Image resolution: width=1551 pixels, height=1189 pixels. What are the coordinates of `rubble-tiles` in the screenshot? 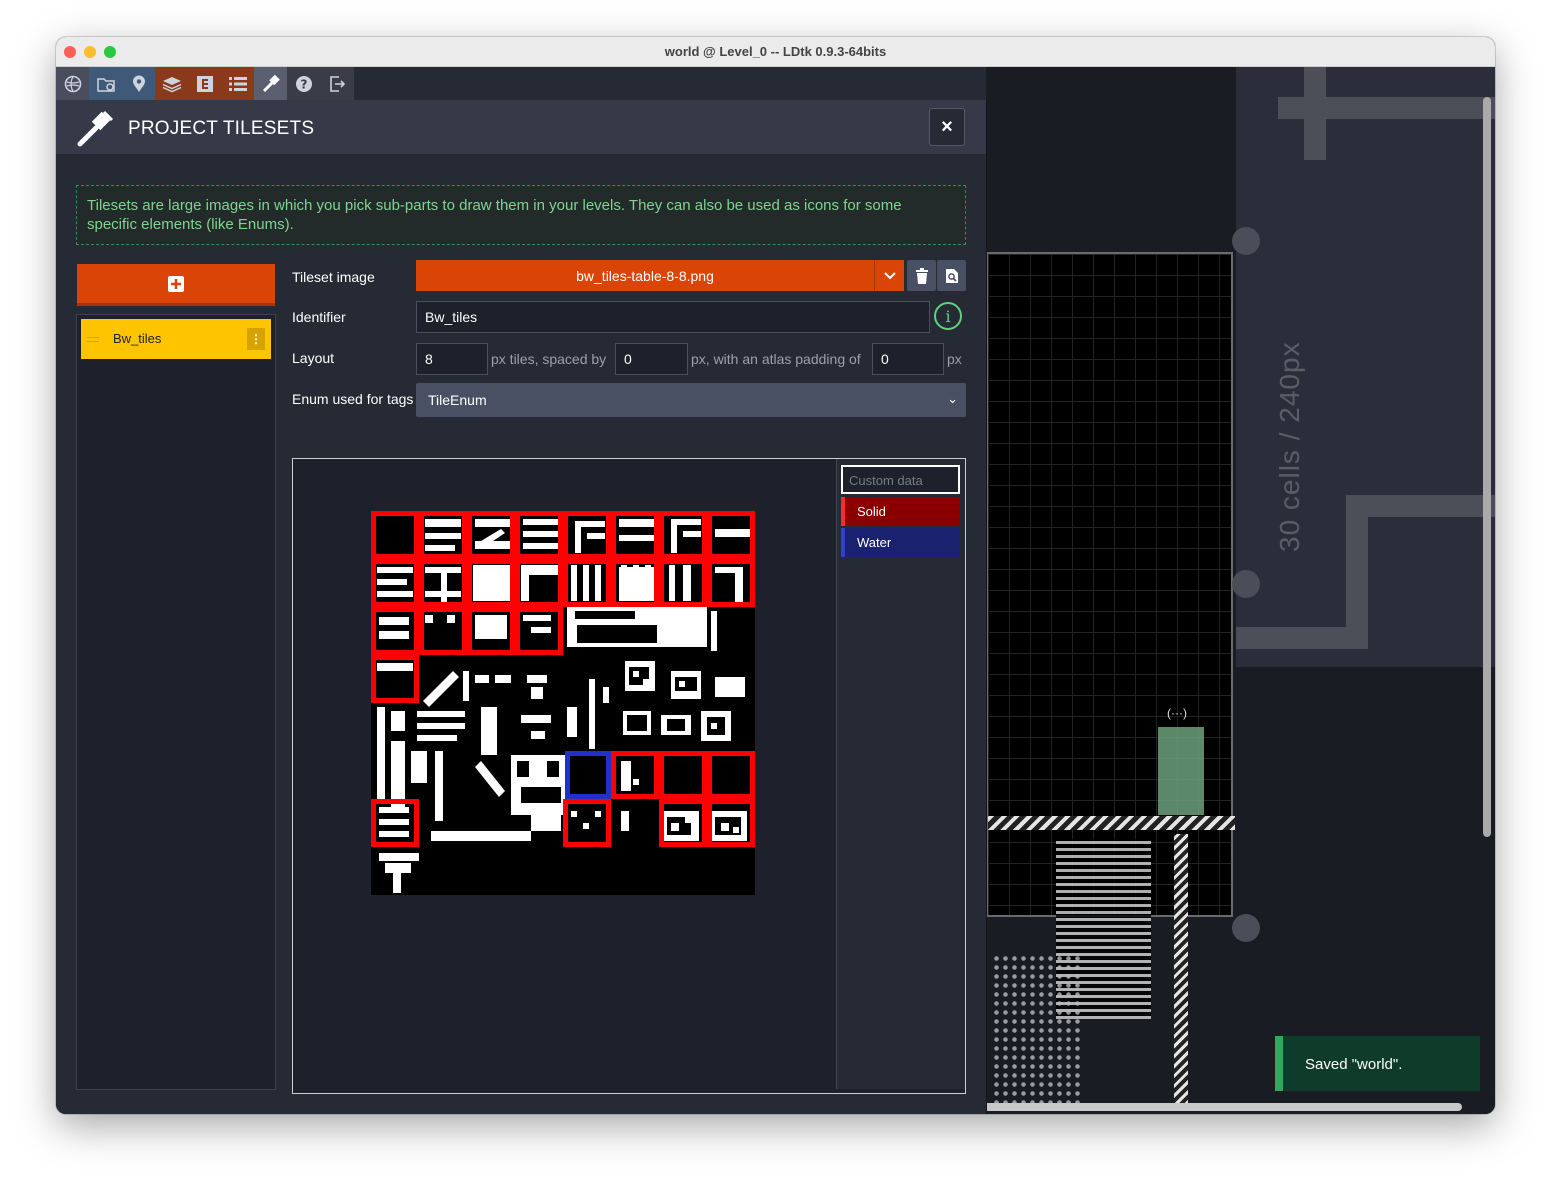 It's located at (1037, 1029).